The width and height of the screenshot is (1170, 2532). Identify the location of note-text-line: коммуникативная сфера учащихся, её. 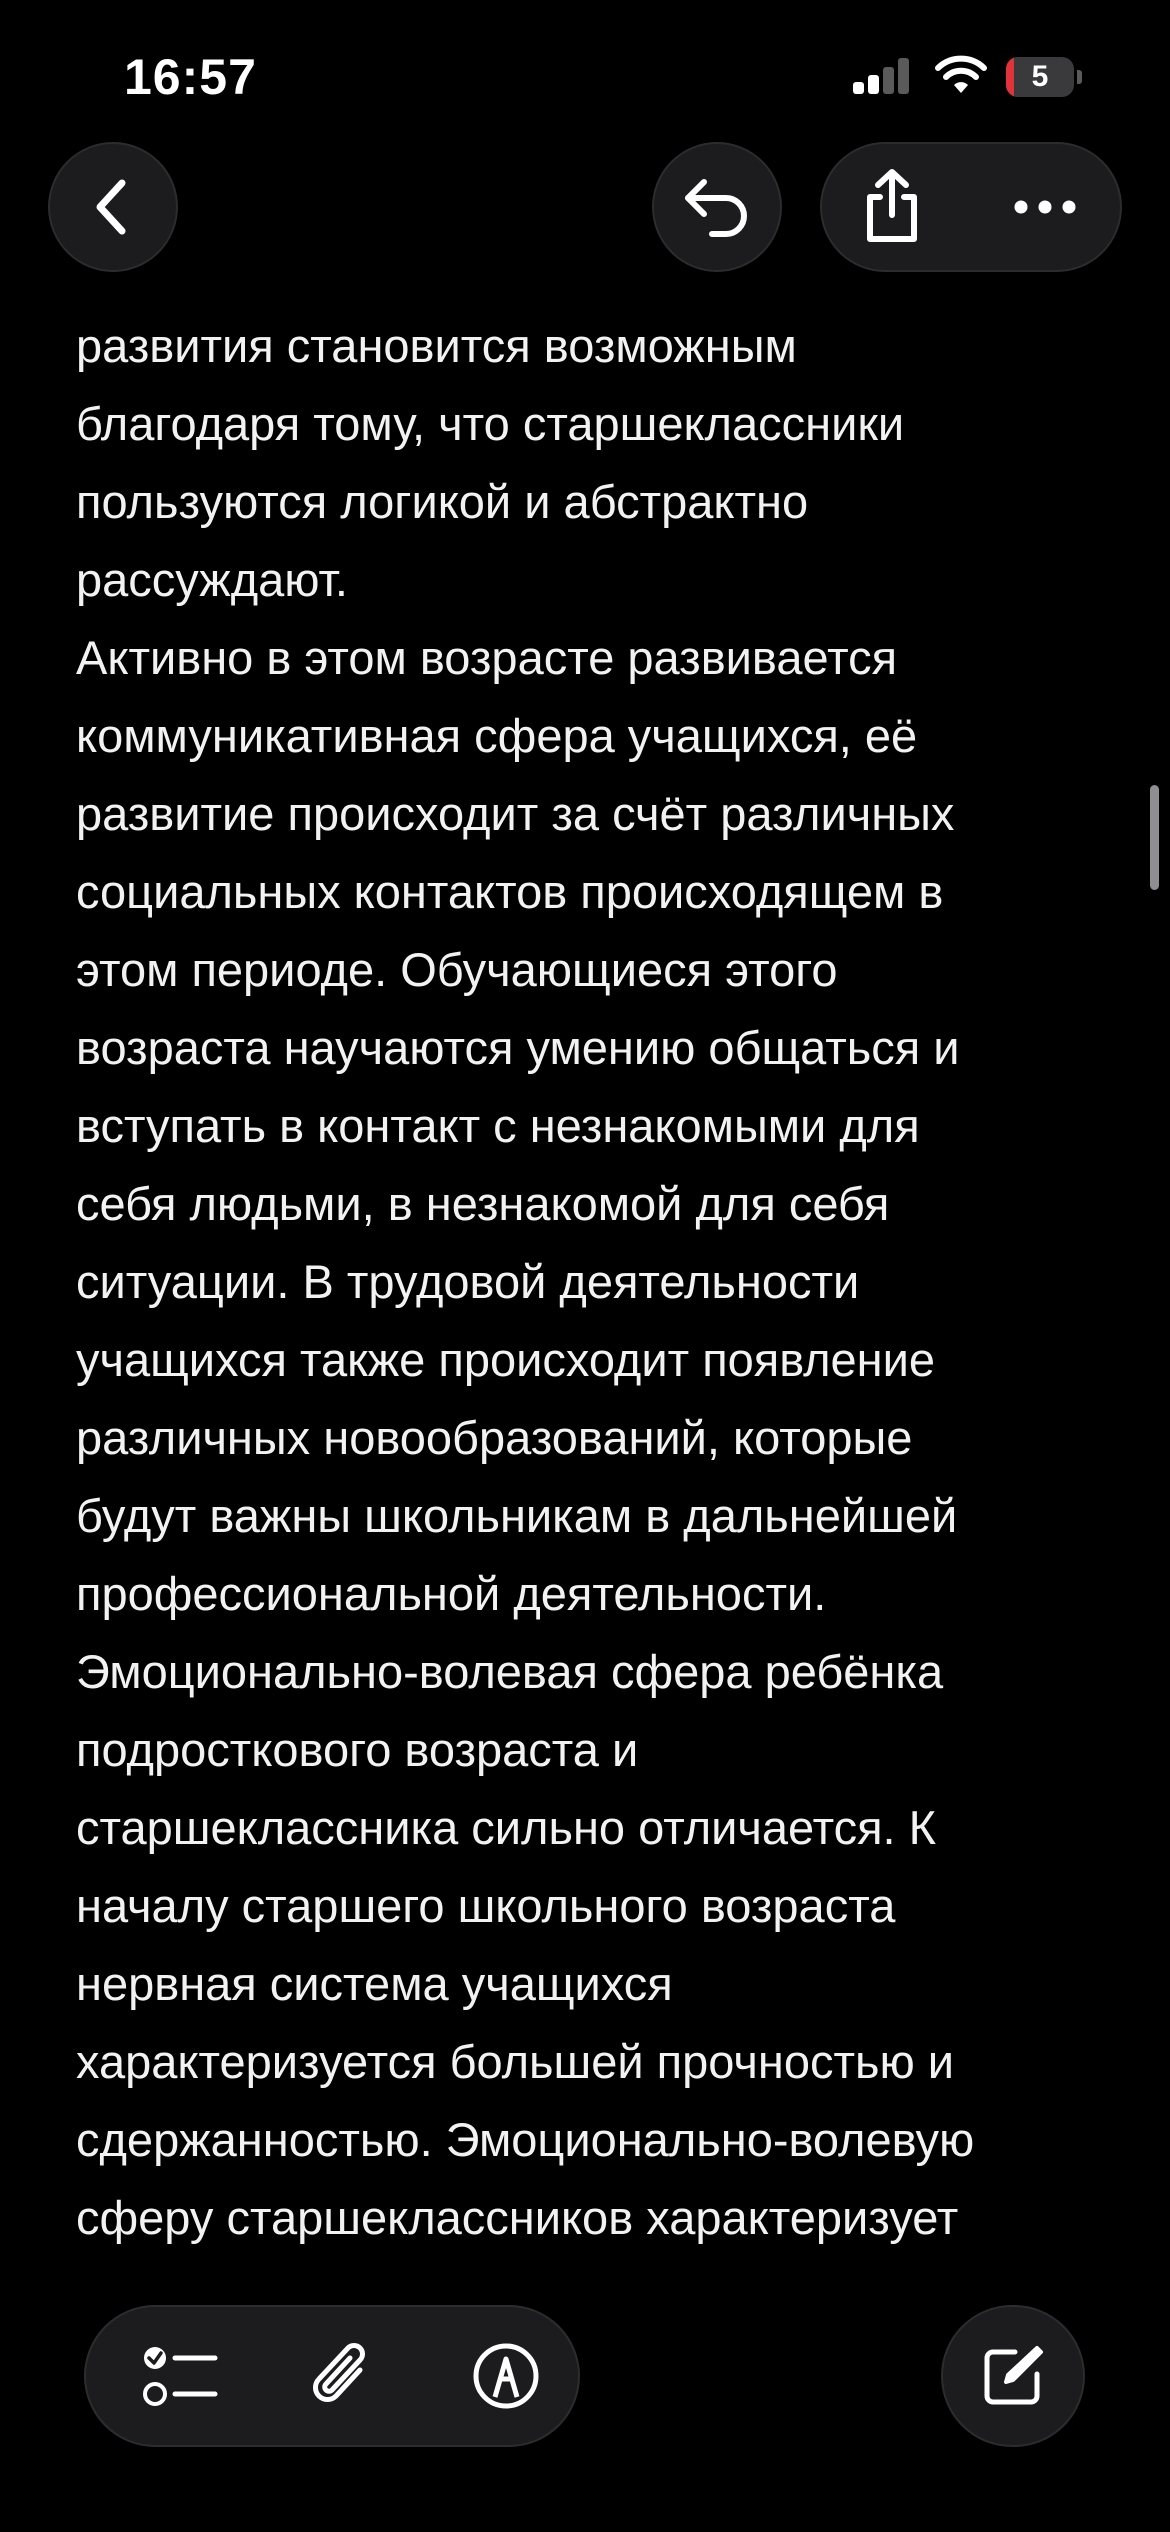
(497, 735).